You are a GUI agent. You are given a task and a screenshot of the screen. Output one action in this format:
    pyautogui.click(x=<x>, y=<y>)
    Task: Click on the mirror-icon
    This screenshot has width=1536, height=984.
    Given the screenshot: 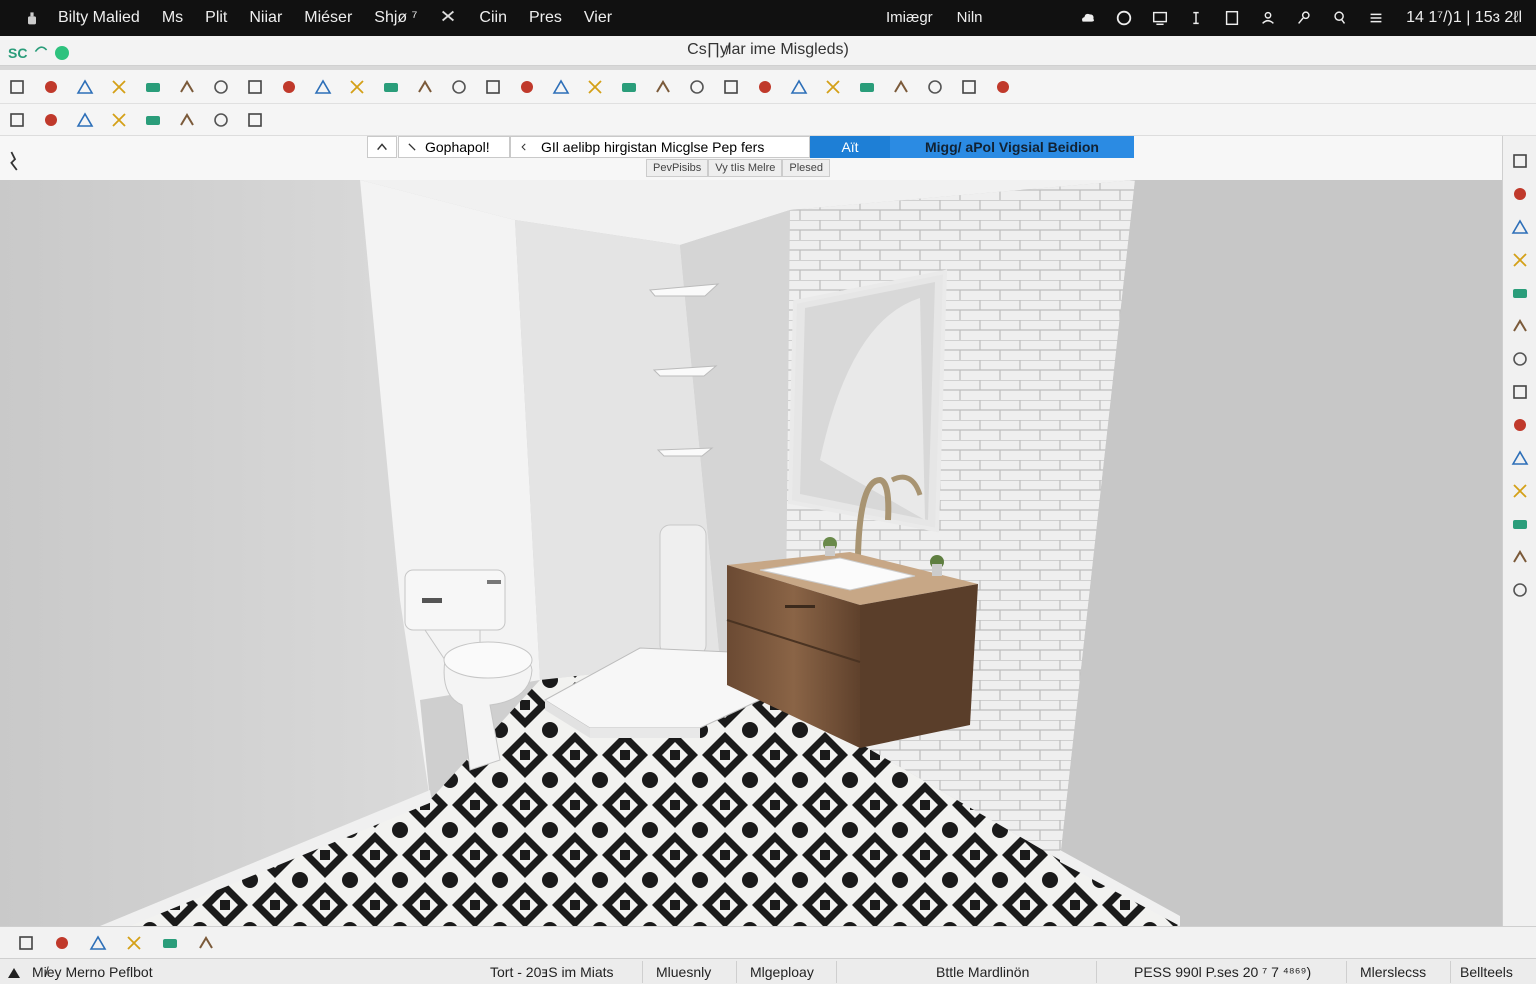 What is the action you would take?
    pyautogui.click(x=663, y=87)
    